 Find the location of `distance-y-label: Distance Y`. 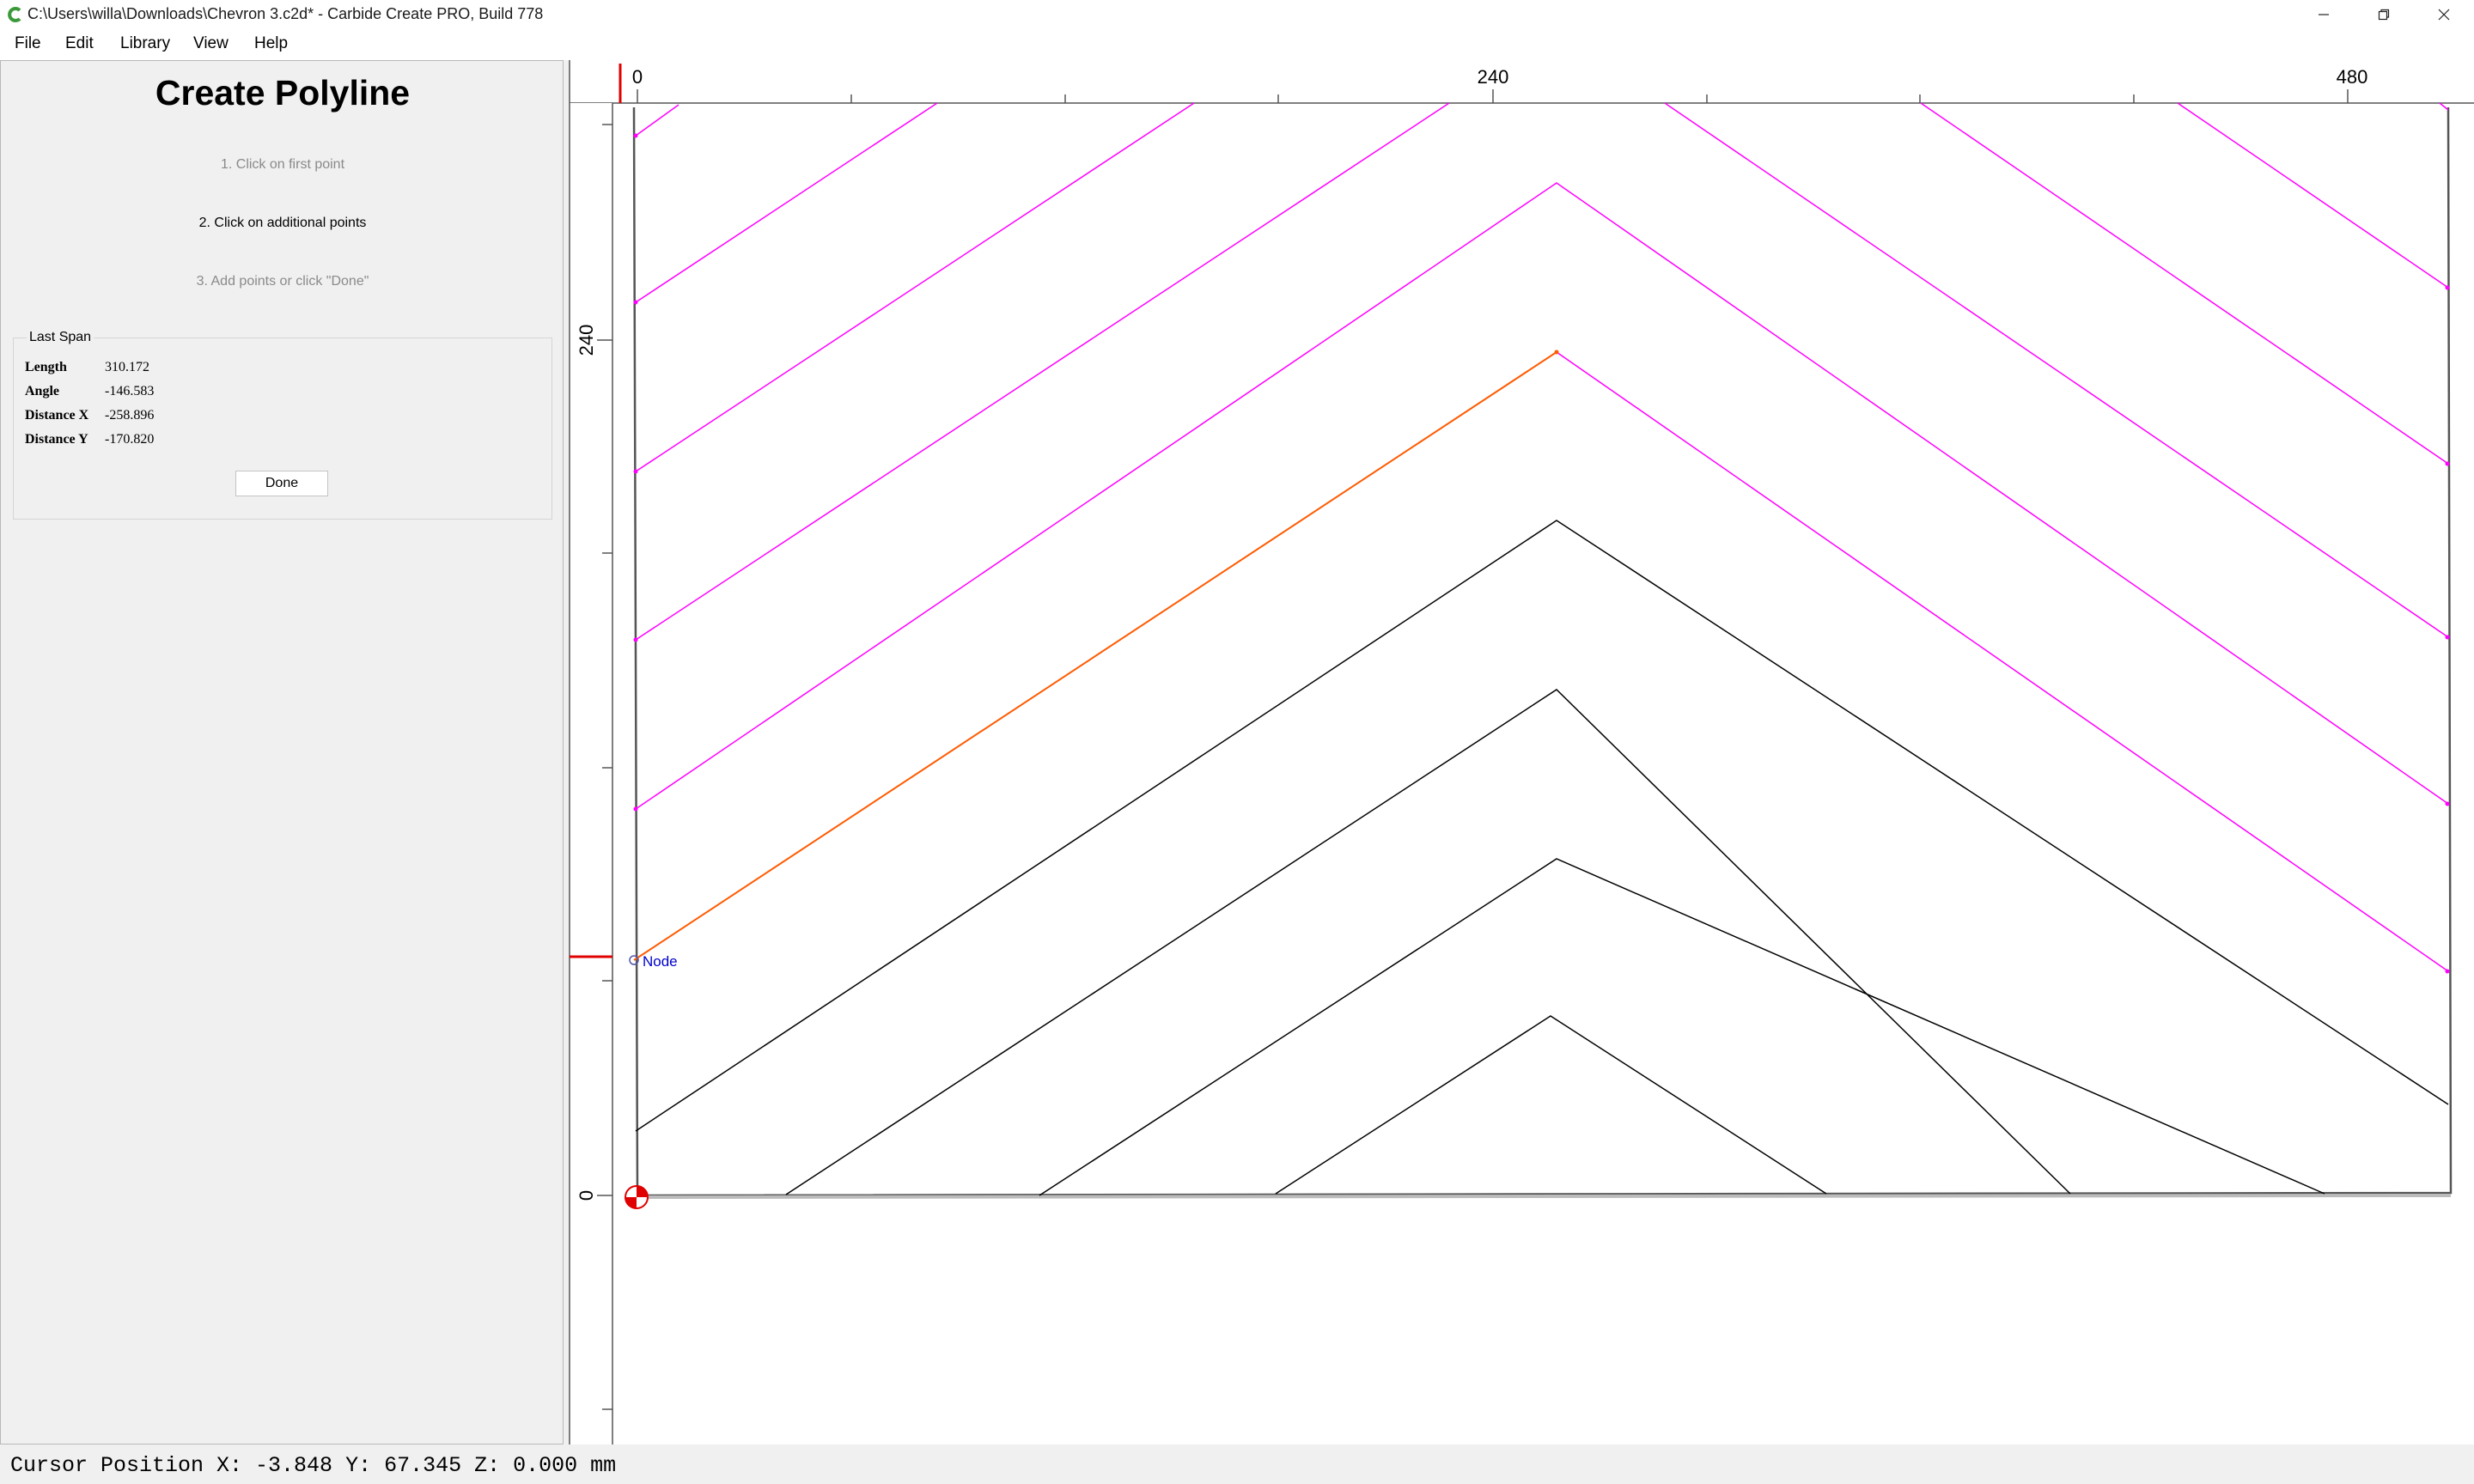

distance-y-label: Distance Y is located at coordinates (56, 440).